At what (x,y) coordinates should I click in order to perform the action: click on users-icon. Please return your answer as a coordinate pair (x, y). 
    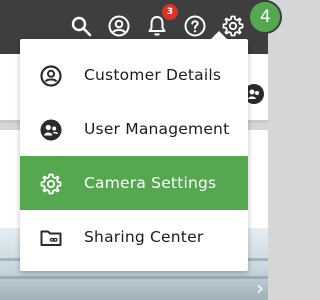
    Looking at the image, I should click on (51, 130).